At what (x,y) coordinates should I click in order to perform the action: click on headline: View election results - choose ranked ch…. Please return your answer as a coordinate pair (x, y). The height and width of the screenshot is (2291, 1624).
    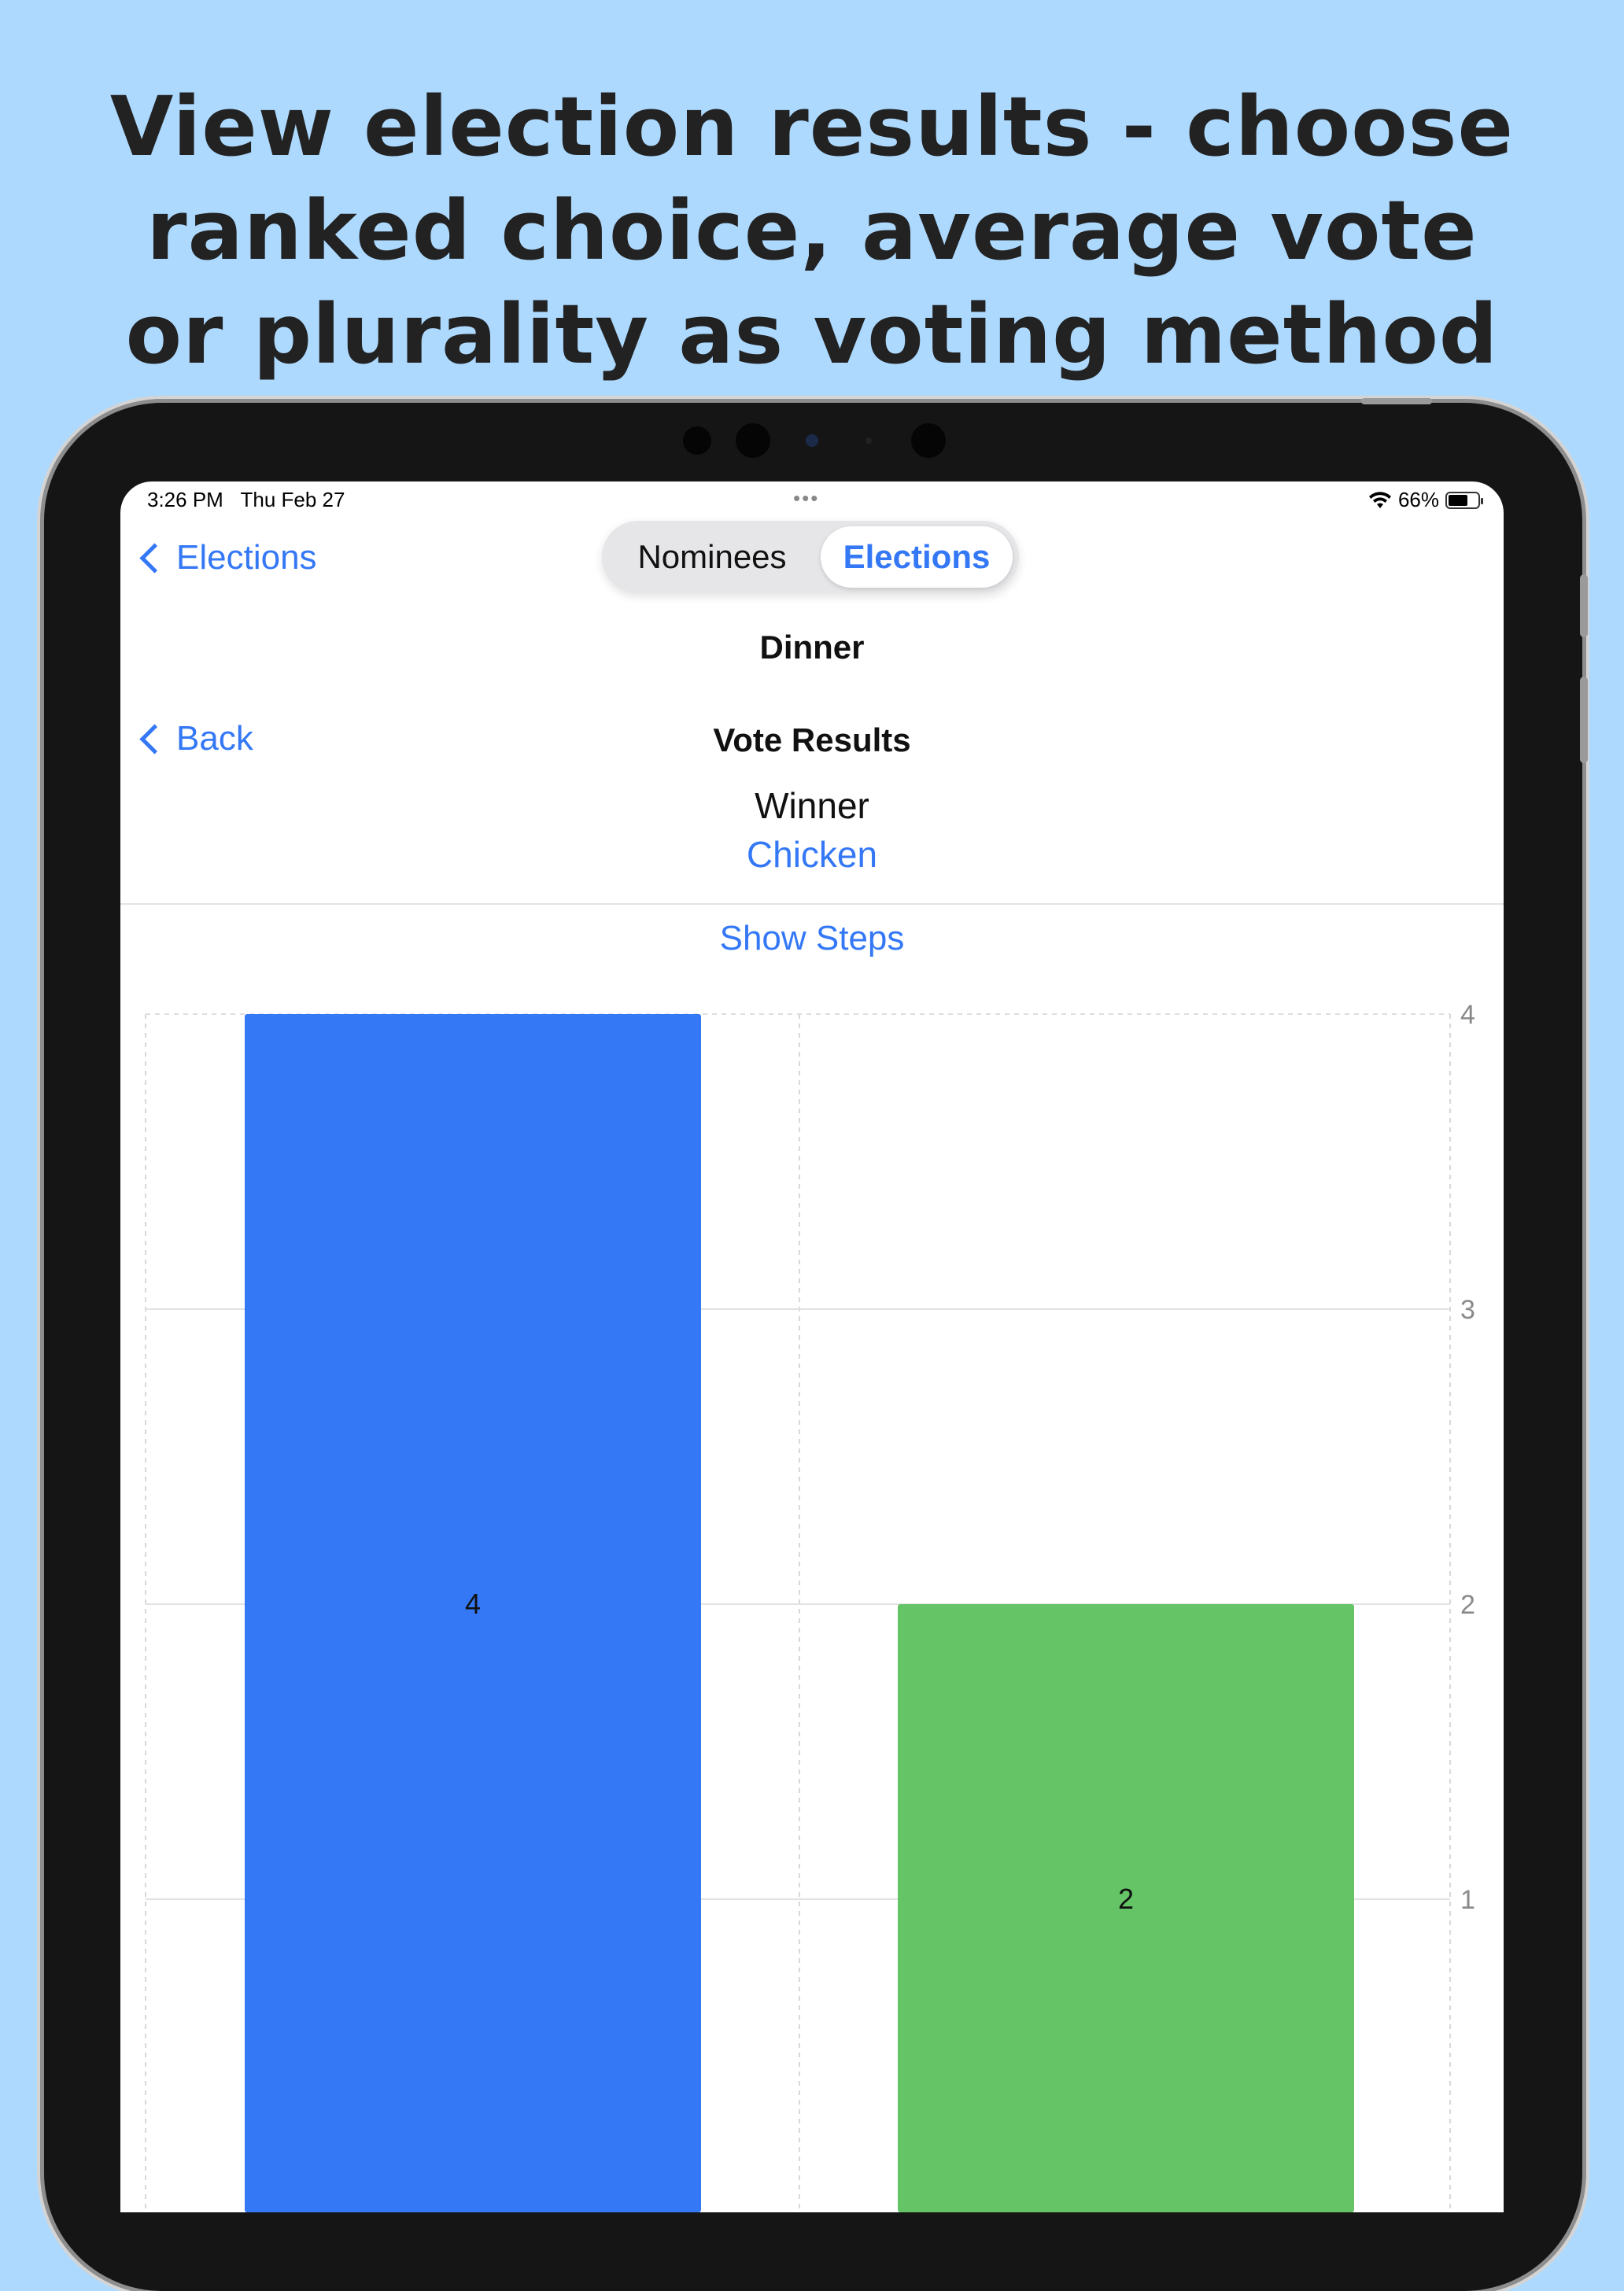
    Looking at the image, I should click on (812, 230).